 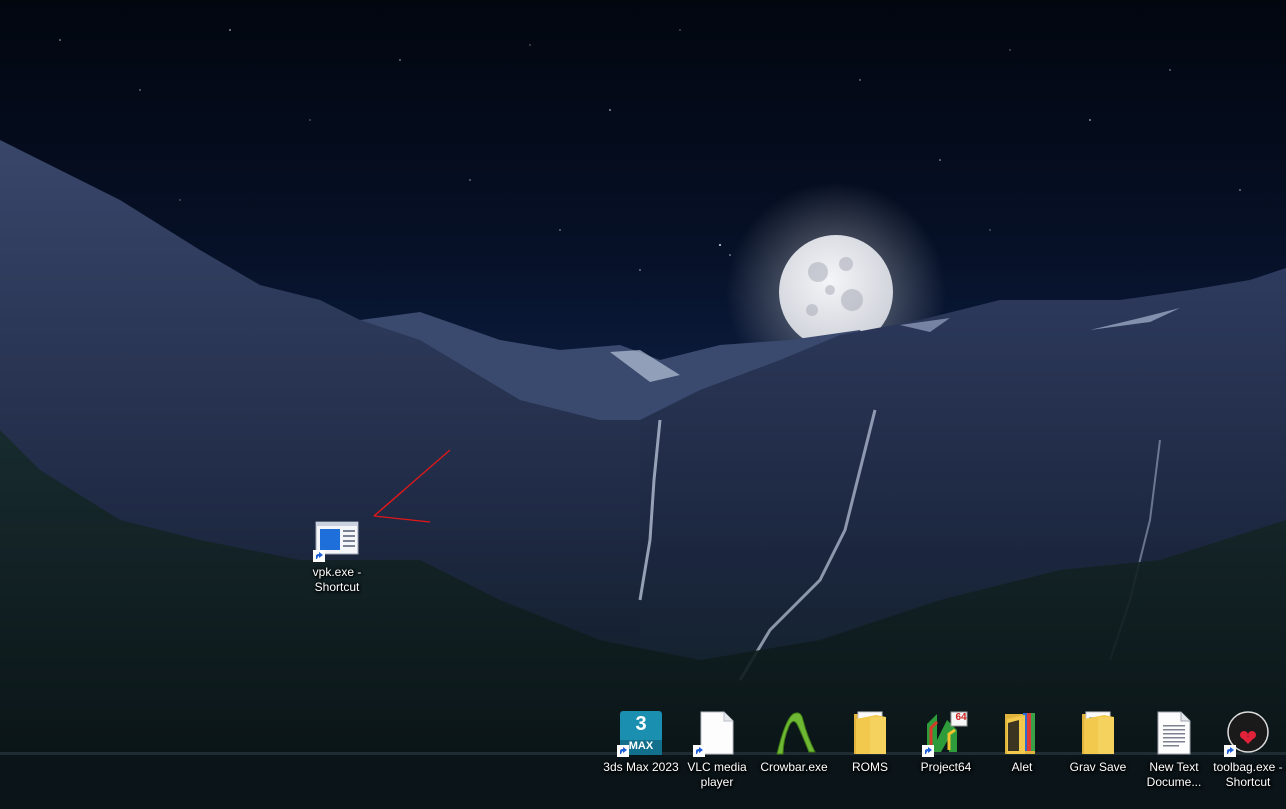 What do you see at coordinates (337, 579) in the screenshot?
I see `icon-label: vpk.exe - Shortcut` at bounding box center [337, 579].